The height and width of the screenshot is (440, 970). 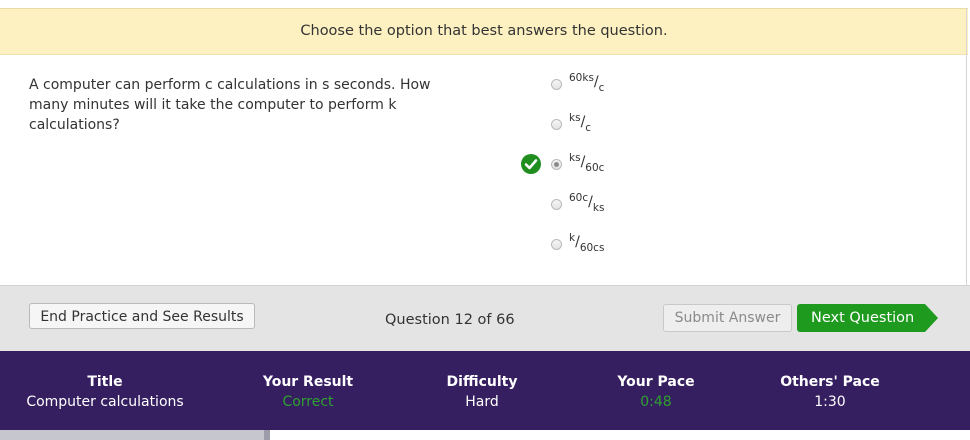 I want to click on choice-fraction: k/60cs, so click(x=587, y=243).